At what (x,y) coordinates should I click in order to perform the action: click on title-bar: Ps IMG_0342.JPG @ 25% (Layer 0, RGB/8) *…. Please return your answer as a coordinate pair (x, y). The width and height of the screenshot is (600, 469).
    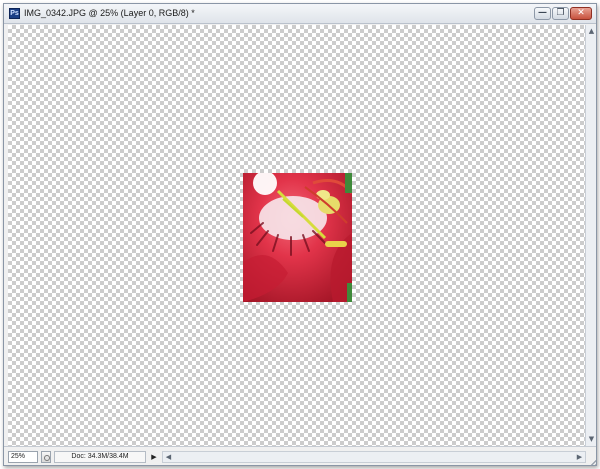
    Looking at the image, I should click on (300, 14).